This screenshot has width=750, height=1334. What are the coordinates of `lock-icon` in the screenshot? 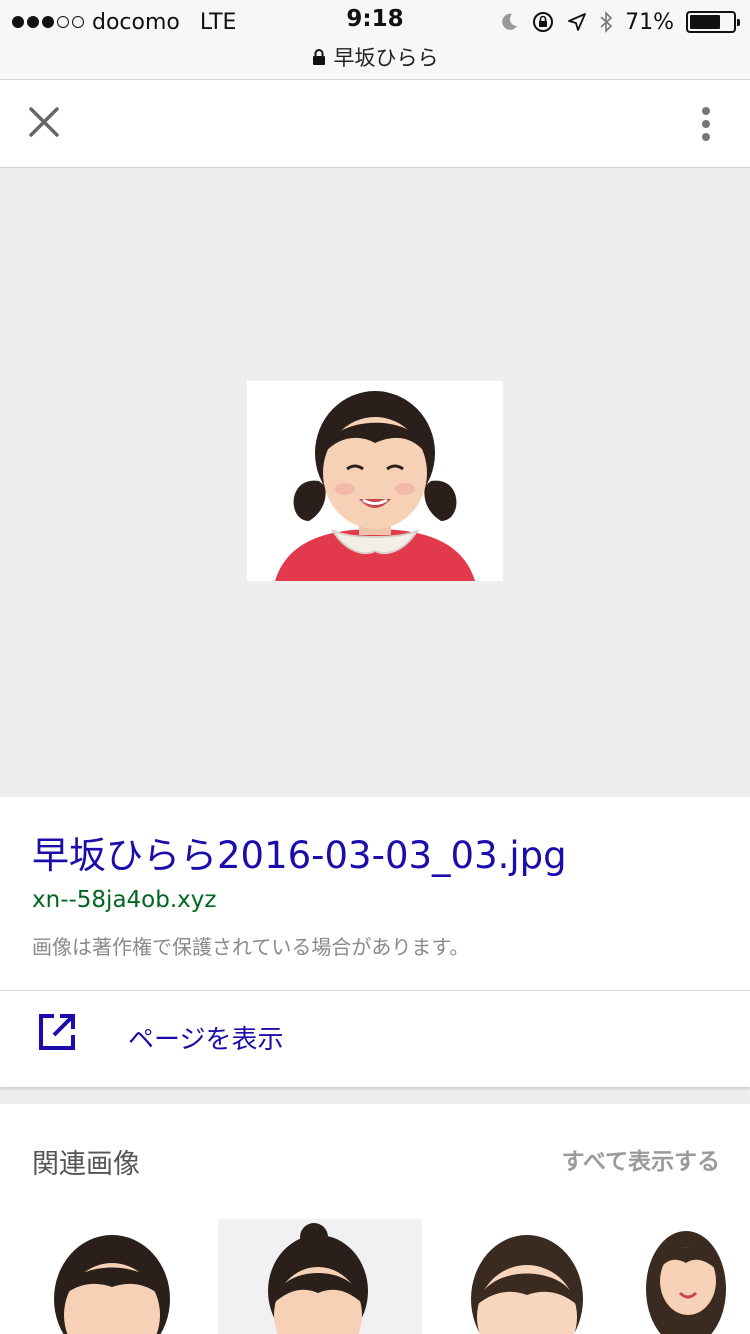 It's located at (318, 57).